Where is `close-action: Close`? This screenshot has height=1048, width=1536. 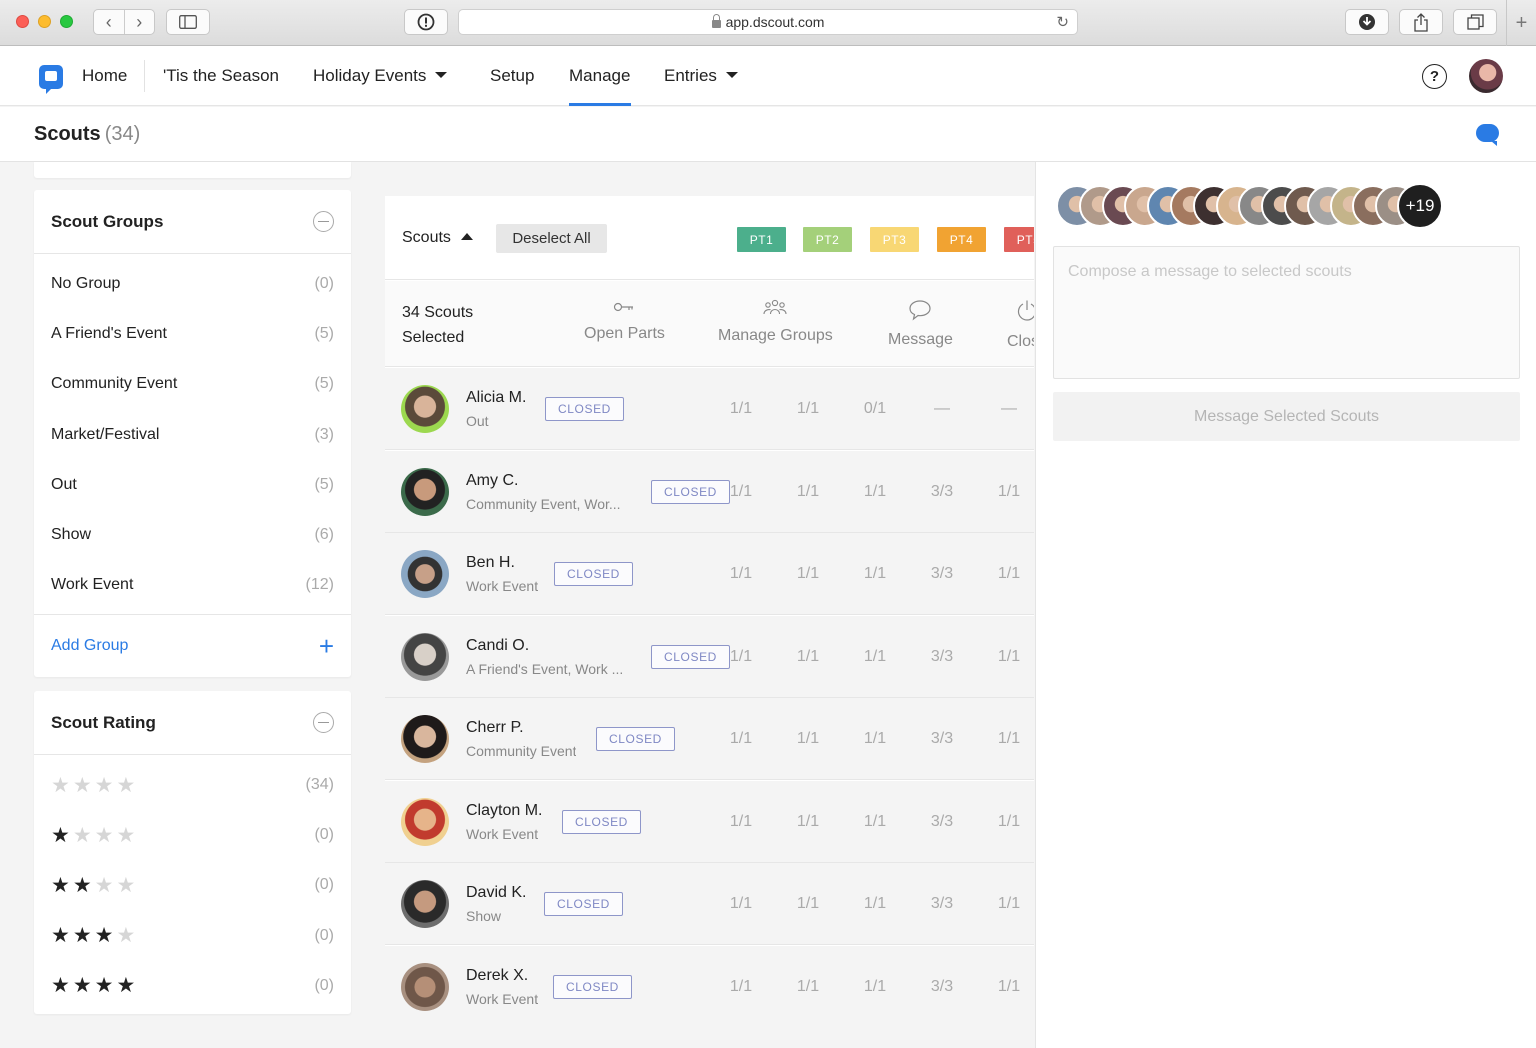
close-action: Close is located at coordinates (1020, 325).